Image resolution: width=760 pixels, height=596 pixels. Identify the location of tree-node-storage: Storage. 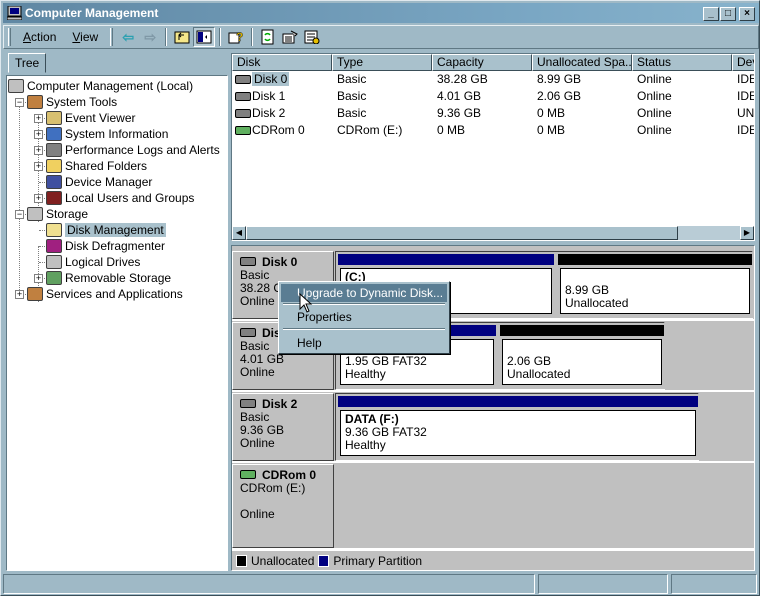
(57, 214).